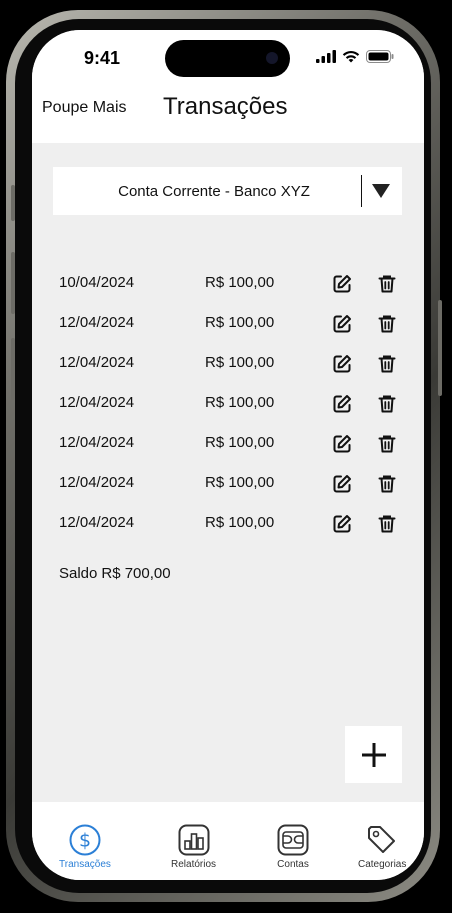 This screenshot has height=913, width=452. I want to click on transaction-date: 10/04/2024, so click(97, 282).